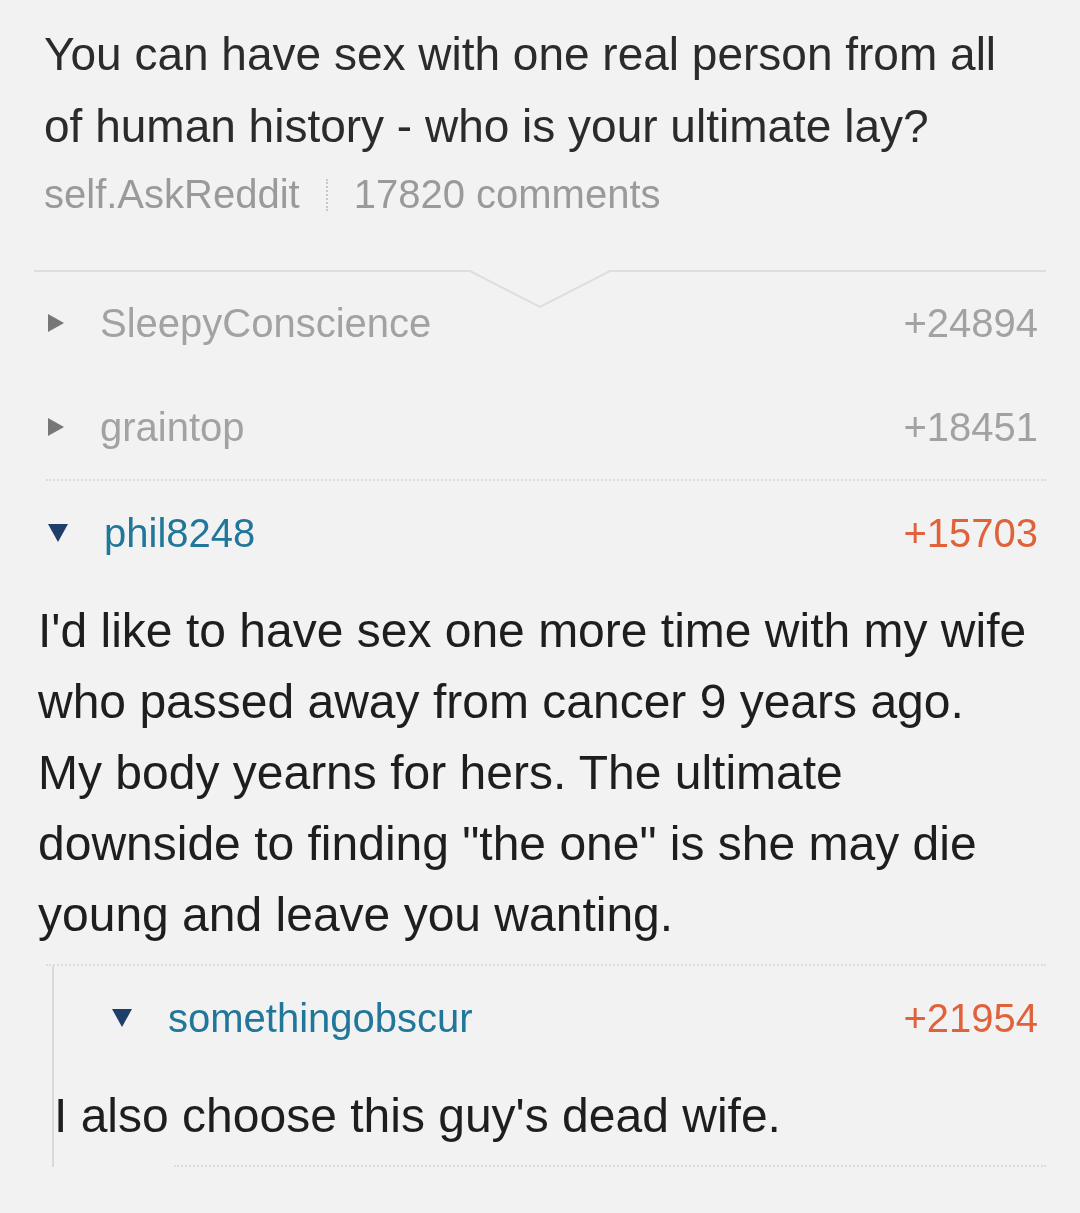  Describe the element at coordinates (970, 533) in the screenshot. I see `comment-score: +15703` at that location.